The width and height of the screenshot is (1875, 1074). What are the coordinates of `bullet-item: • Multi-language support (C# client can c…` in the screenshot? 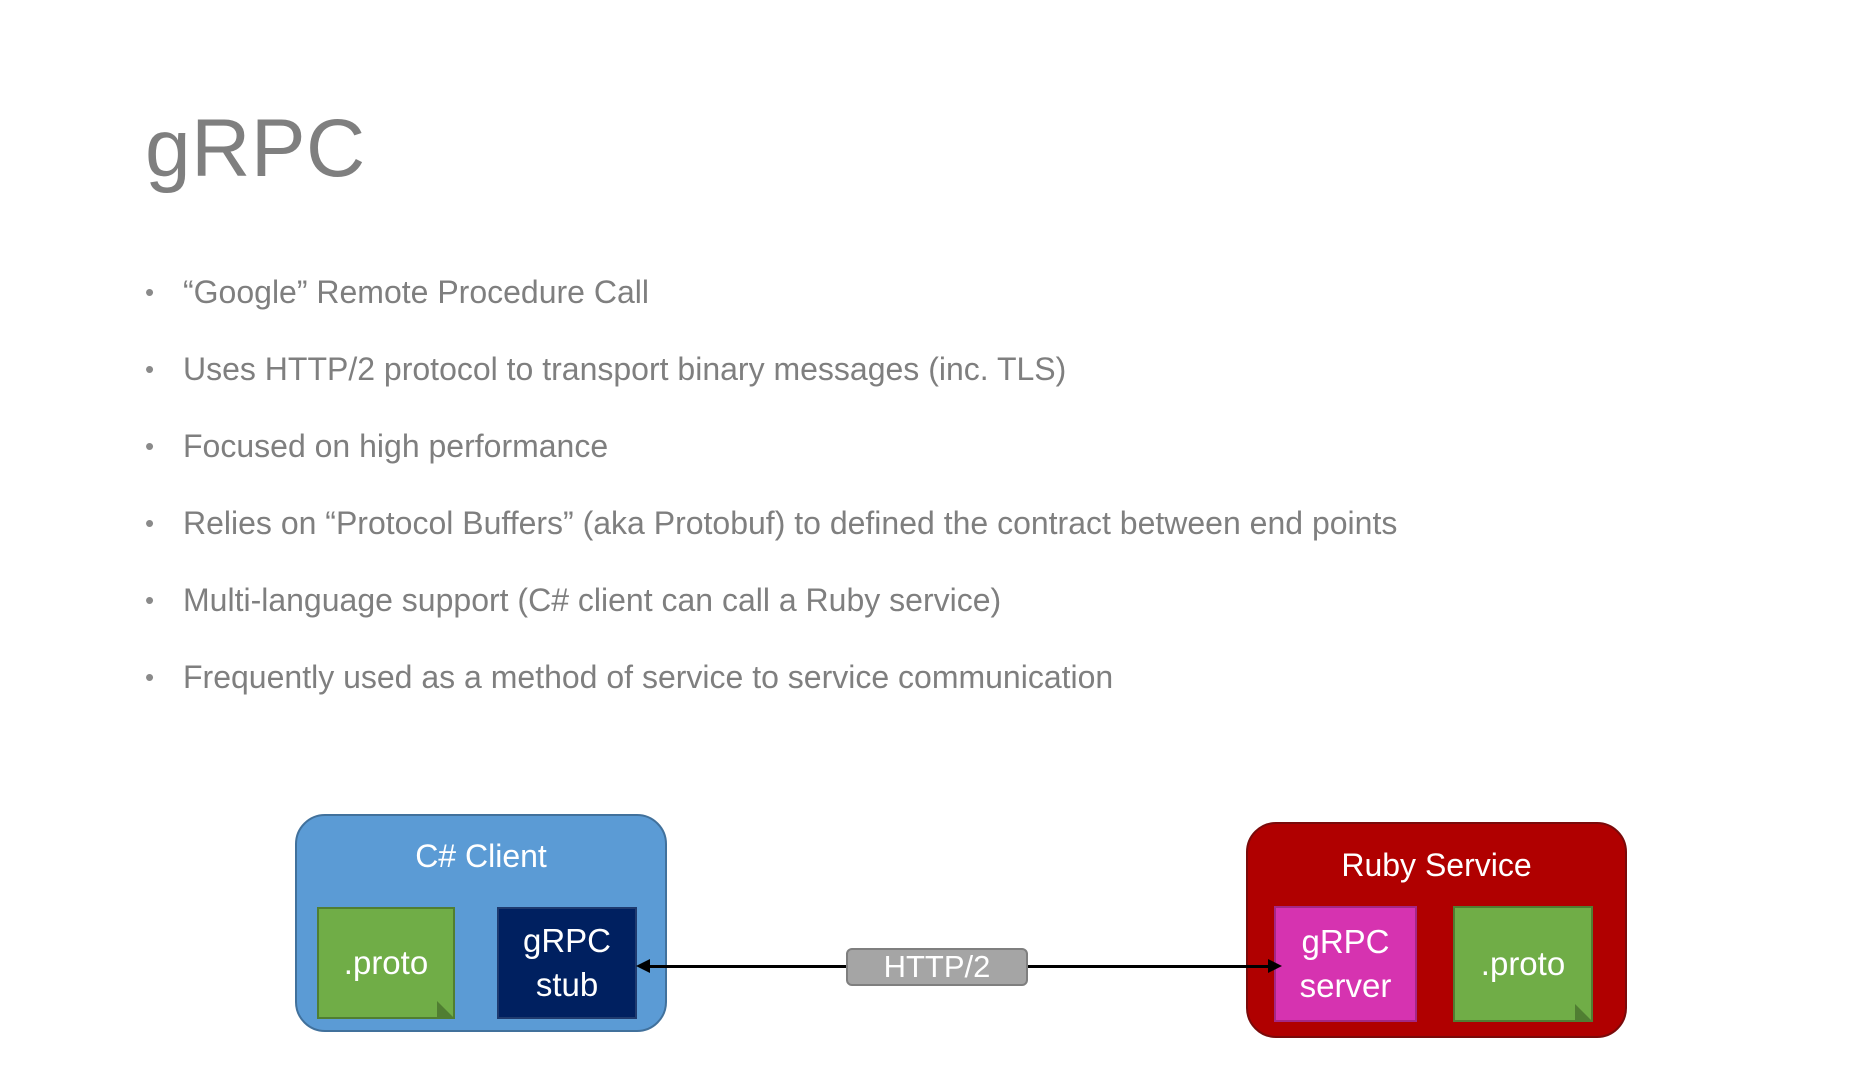 It's located at (771, 600).